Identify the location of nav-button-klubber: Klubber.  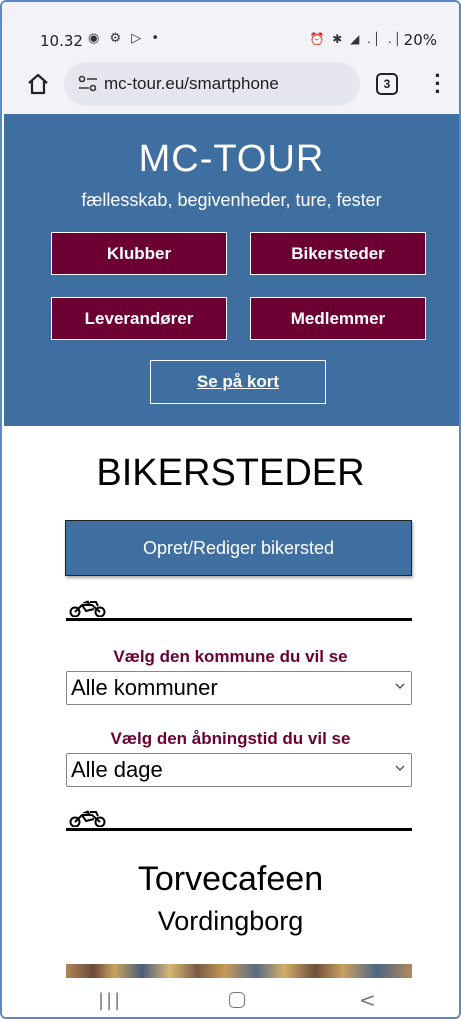
(139, 253).